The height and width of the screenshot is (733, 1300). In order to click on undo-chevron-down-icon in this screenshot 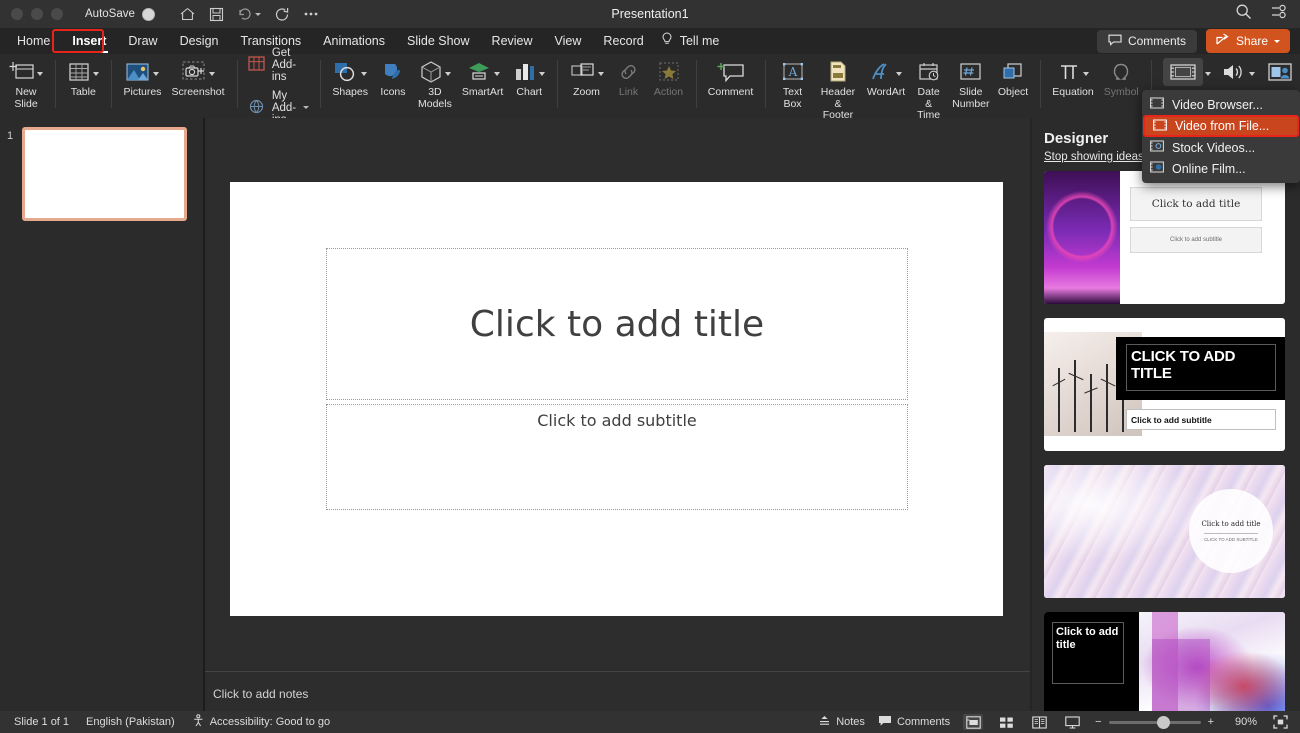, I will do `click(257, 14)`.